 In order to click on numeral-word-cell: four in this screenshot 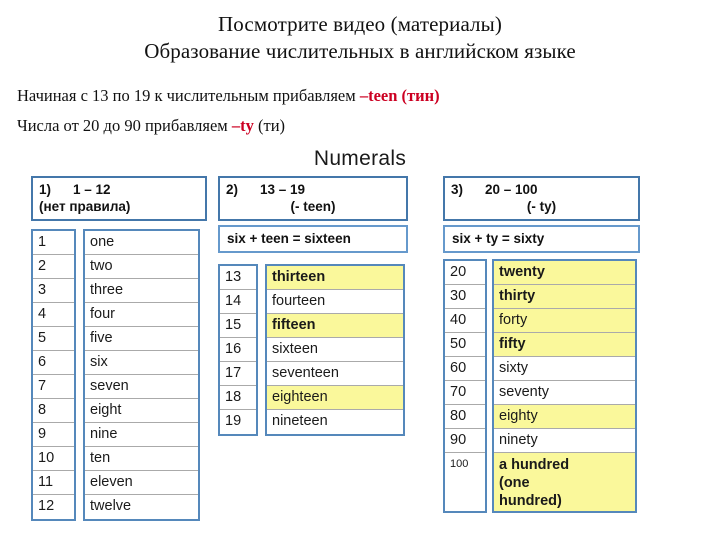, I will do `click(141, 315)`.